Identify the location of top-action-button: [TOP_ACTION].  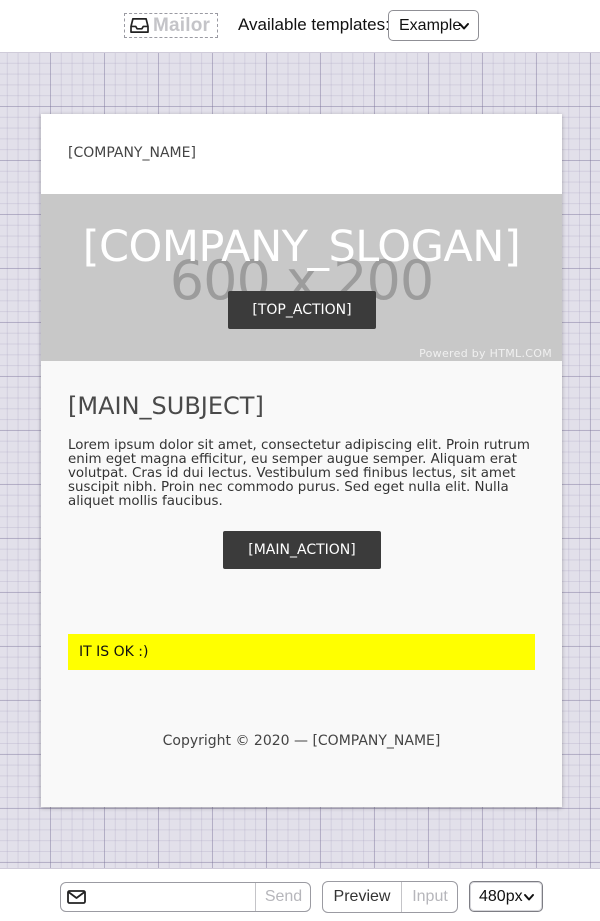
(302, 310).